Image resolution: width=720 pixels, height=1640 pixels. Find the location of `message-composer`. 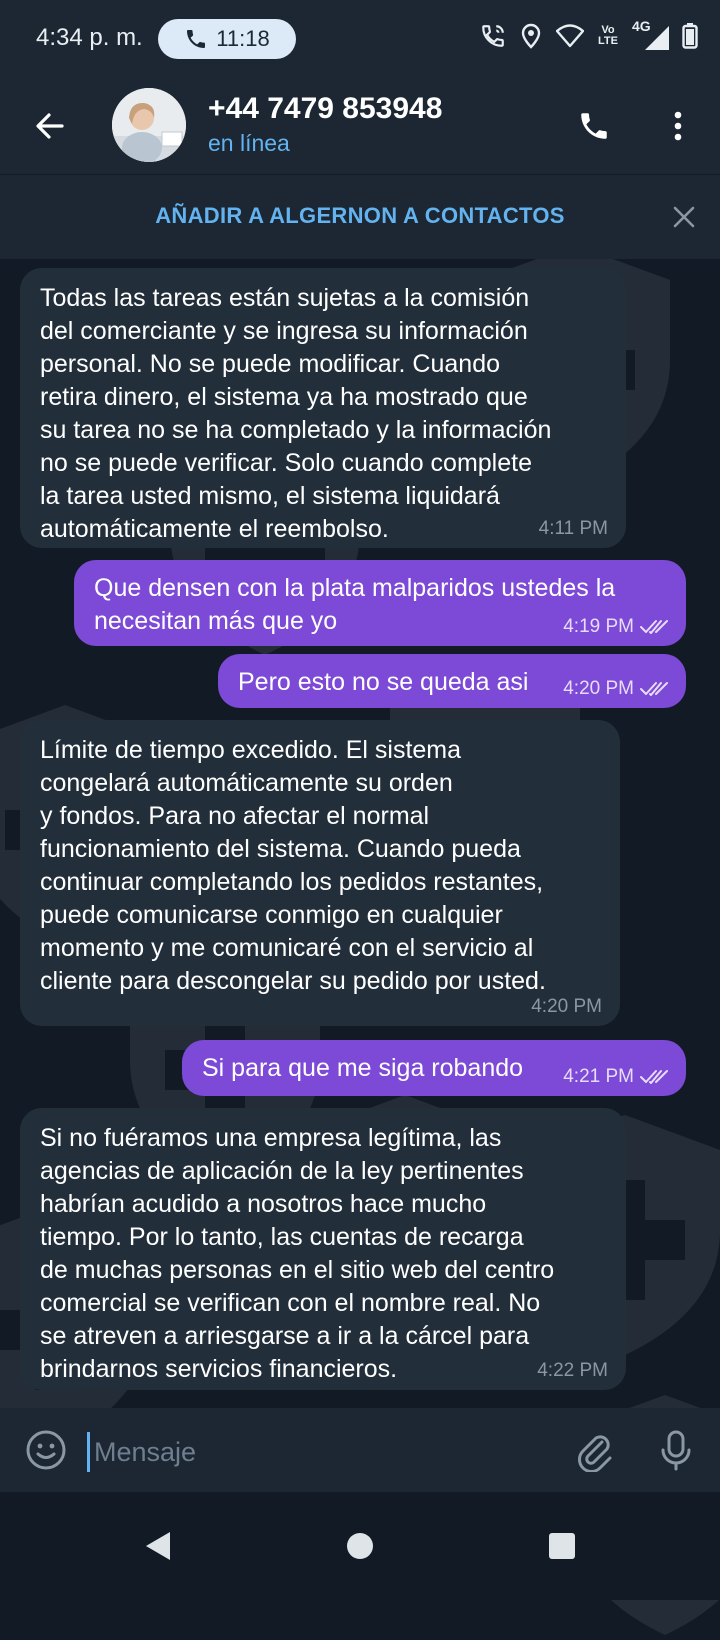

message-composer is located at coordinates (360, 1450).